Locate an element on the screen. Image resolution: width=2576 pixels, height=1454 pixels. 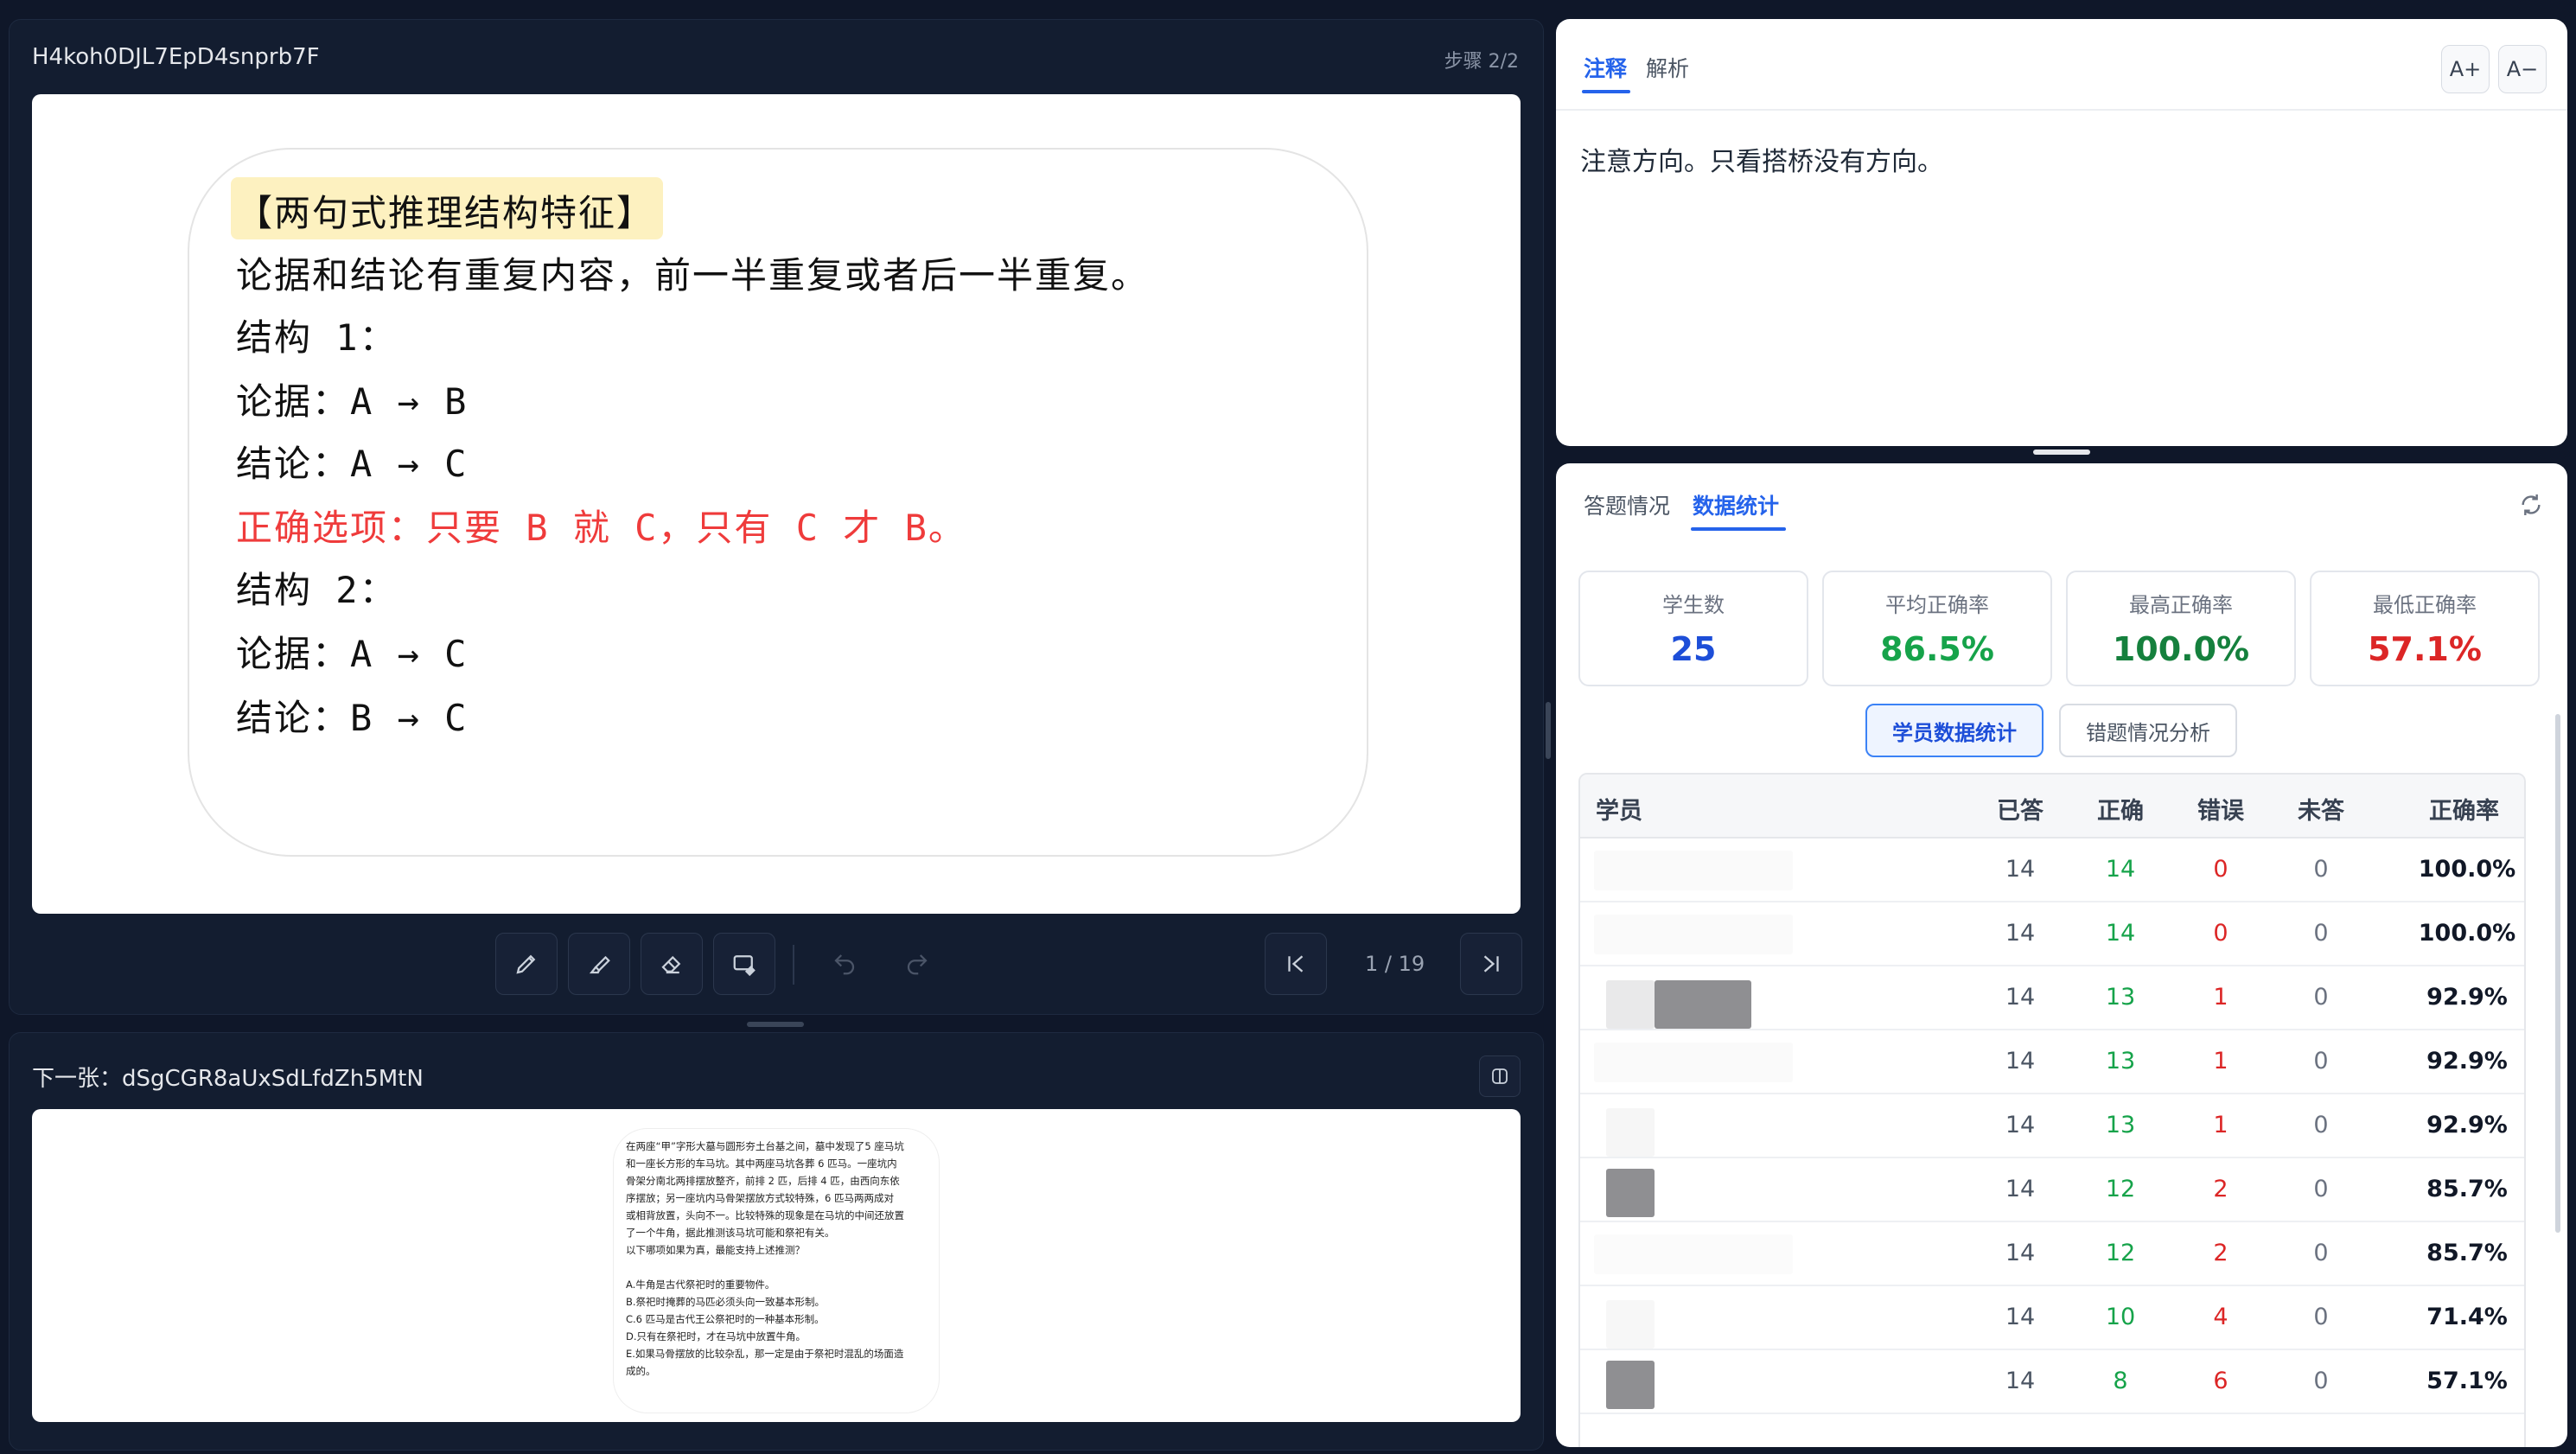
preview-line: 了一个牛角，据此推测该马坑可能和祭祀有关。 is located at coordinates (730, 1233).